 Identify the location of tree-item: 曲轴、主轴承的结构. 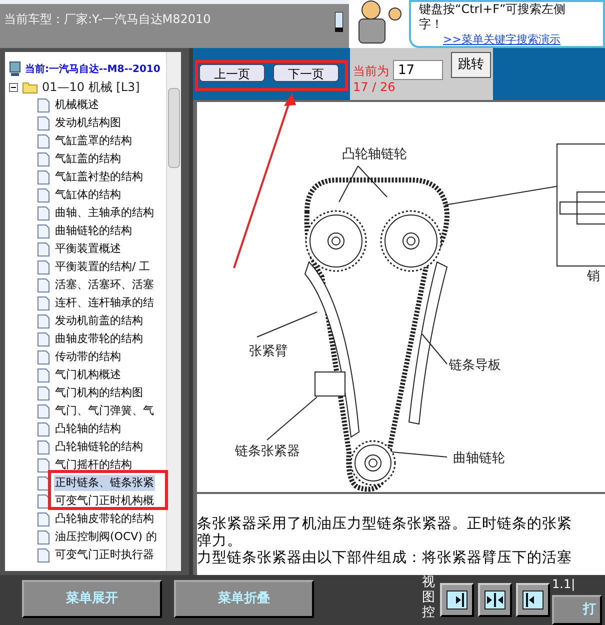
(104, 213).